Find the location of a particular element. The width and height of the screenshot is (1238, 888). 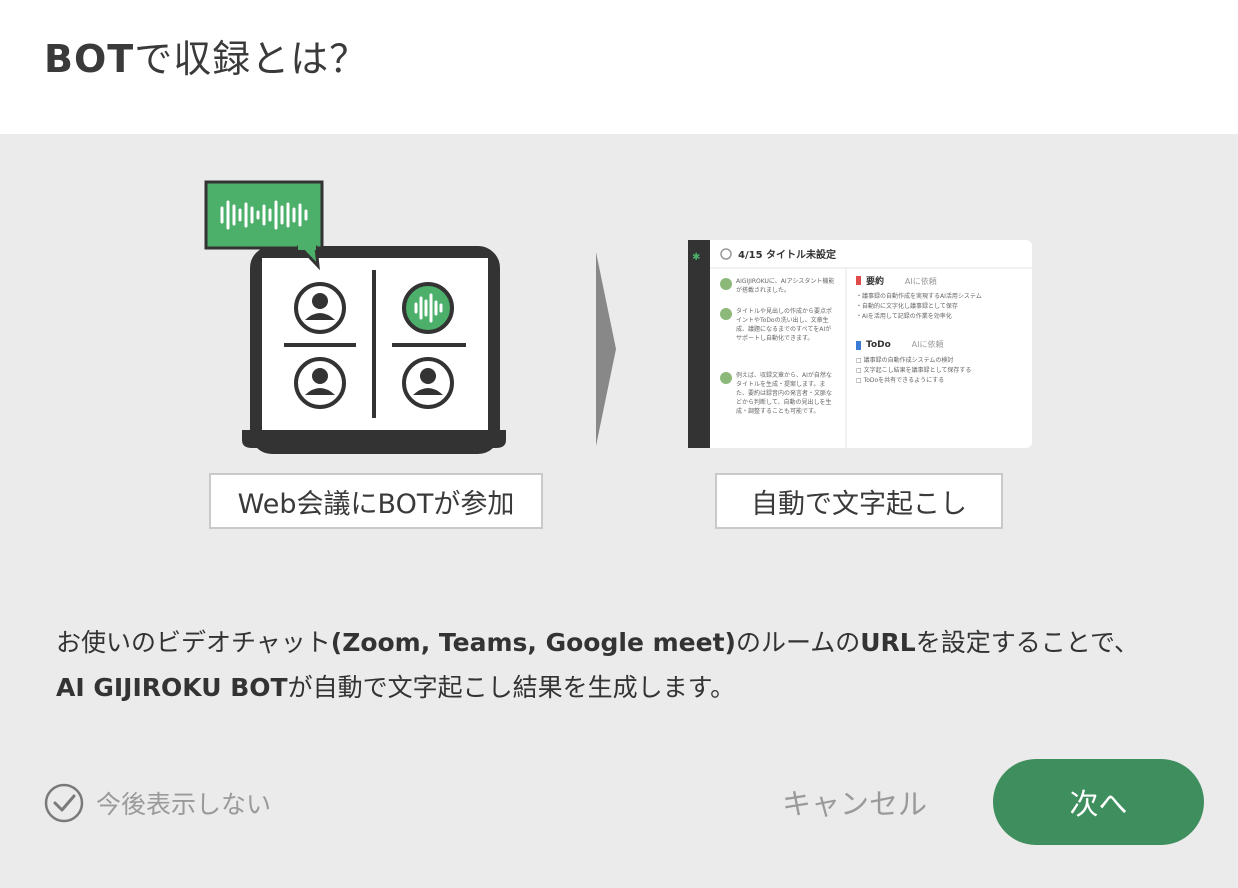

doc-summary-item: ・AIを活用して記録の作業を効率化 is located at coordinates (904, 316).